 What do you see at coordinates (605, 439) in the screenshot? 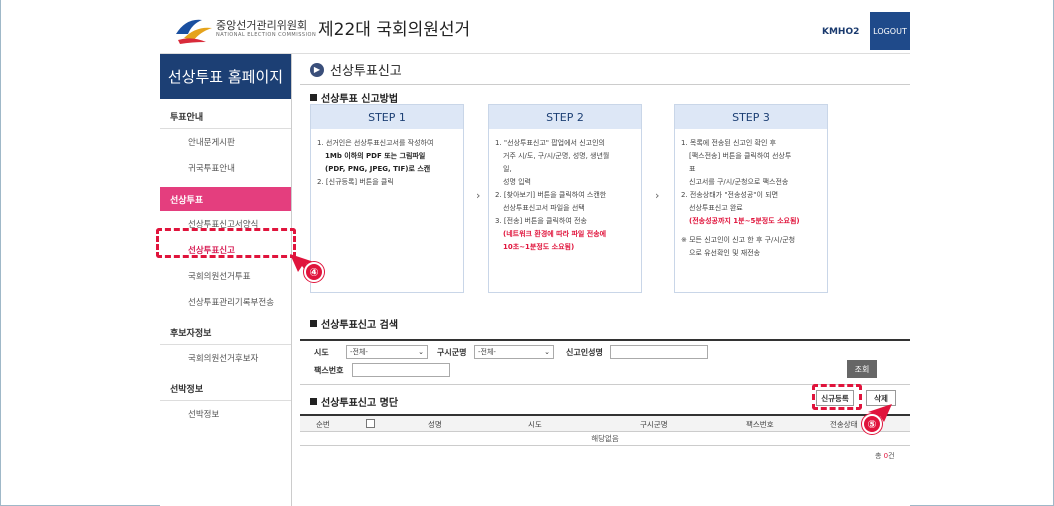
I see `empty-row: 해당없음` at bounding box center [605, 439].